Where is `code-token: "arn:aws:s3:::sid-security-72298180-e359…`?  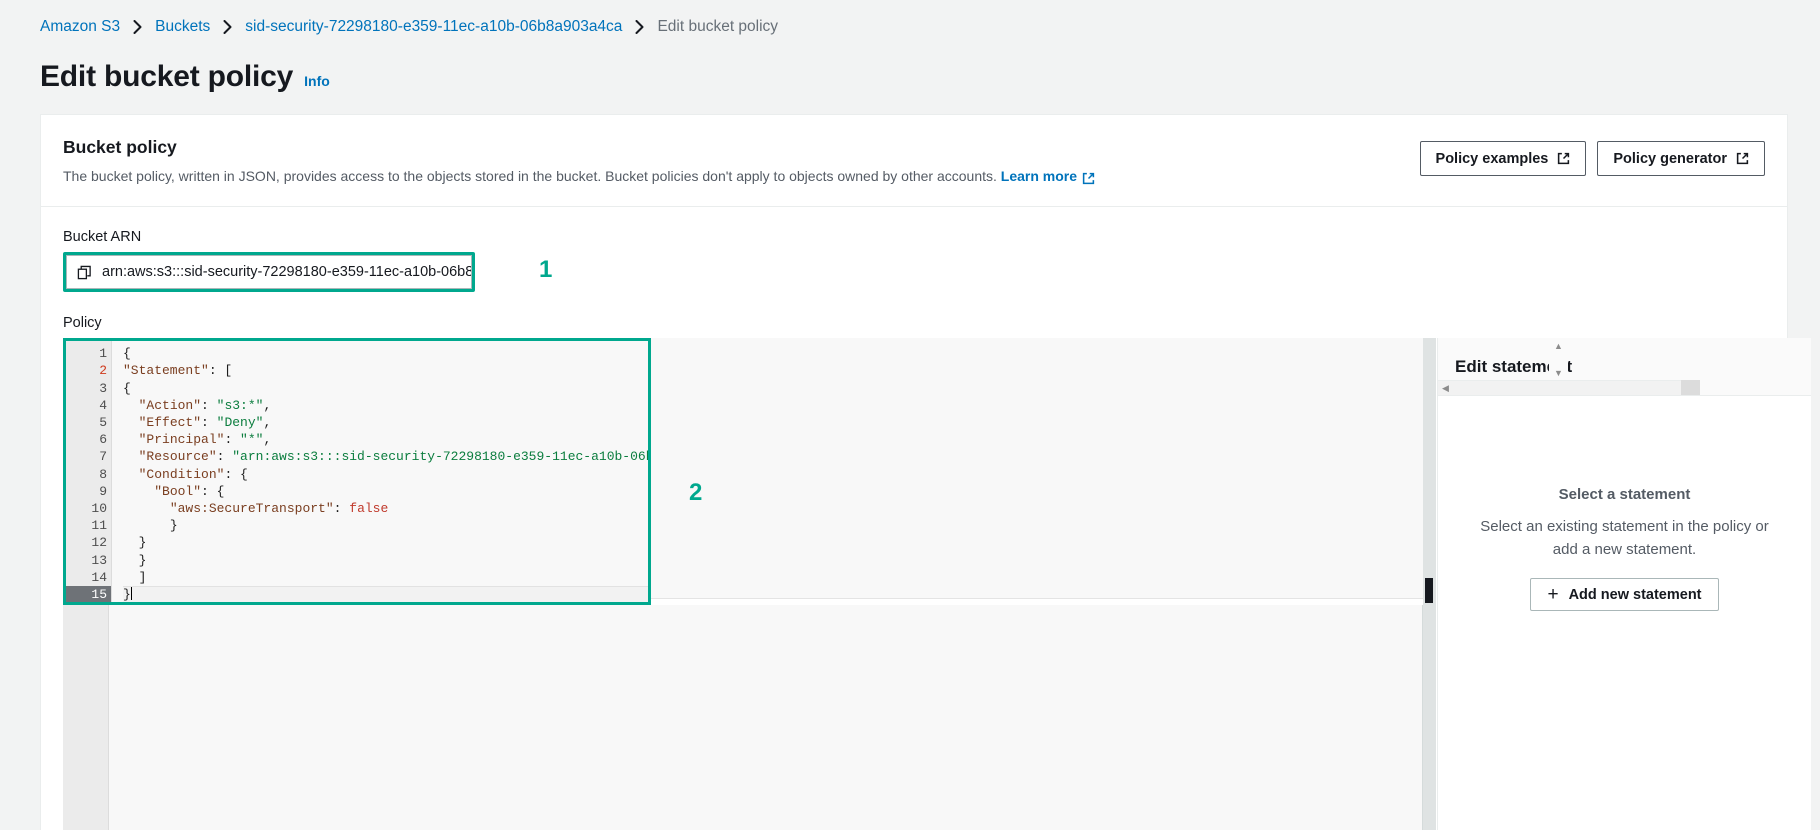
code-token: "arn:aws:s3:::sid-security-72298180-e359… is located at coordinates (440, 457).